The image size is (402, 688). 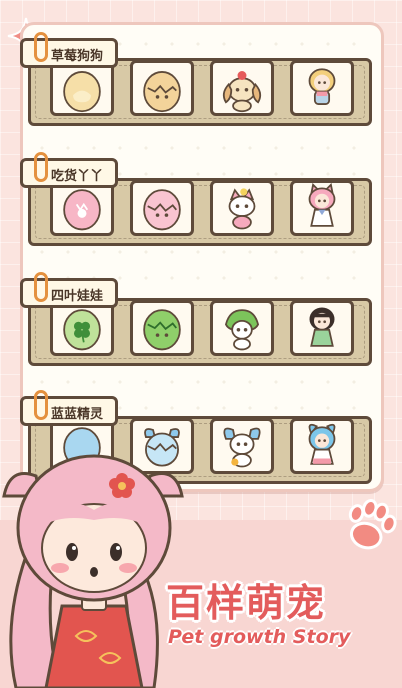 What do you see at coordinates (242, 88) in the screenshot?
I see `strawberry-dog-icon` at bounding box center [242, 88].